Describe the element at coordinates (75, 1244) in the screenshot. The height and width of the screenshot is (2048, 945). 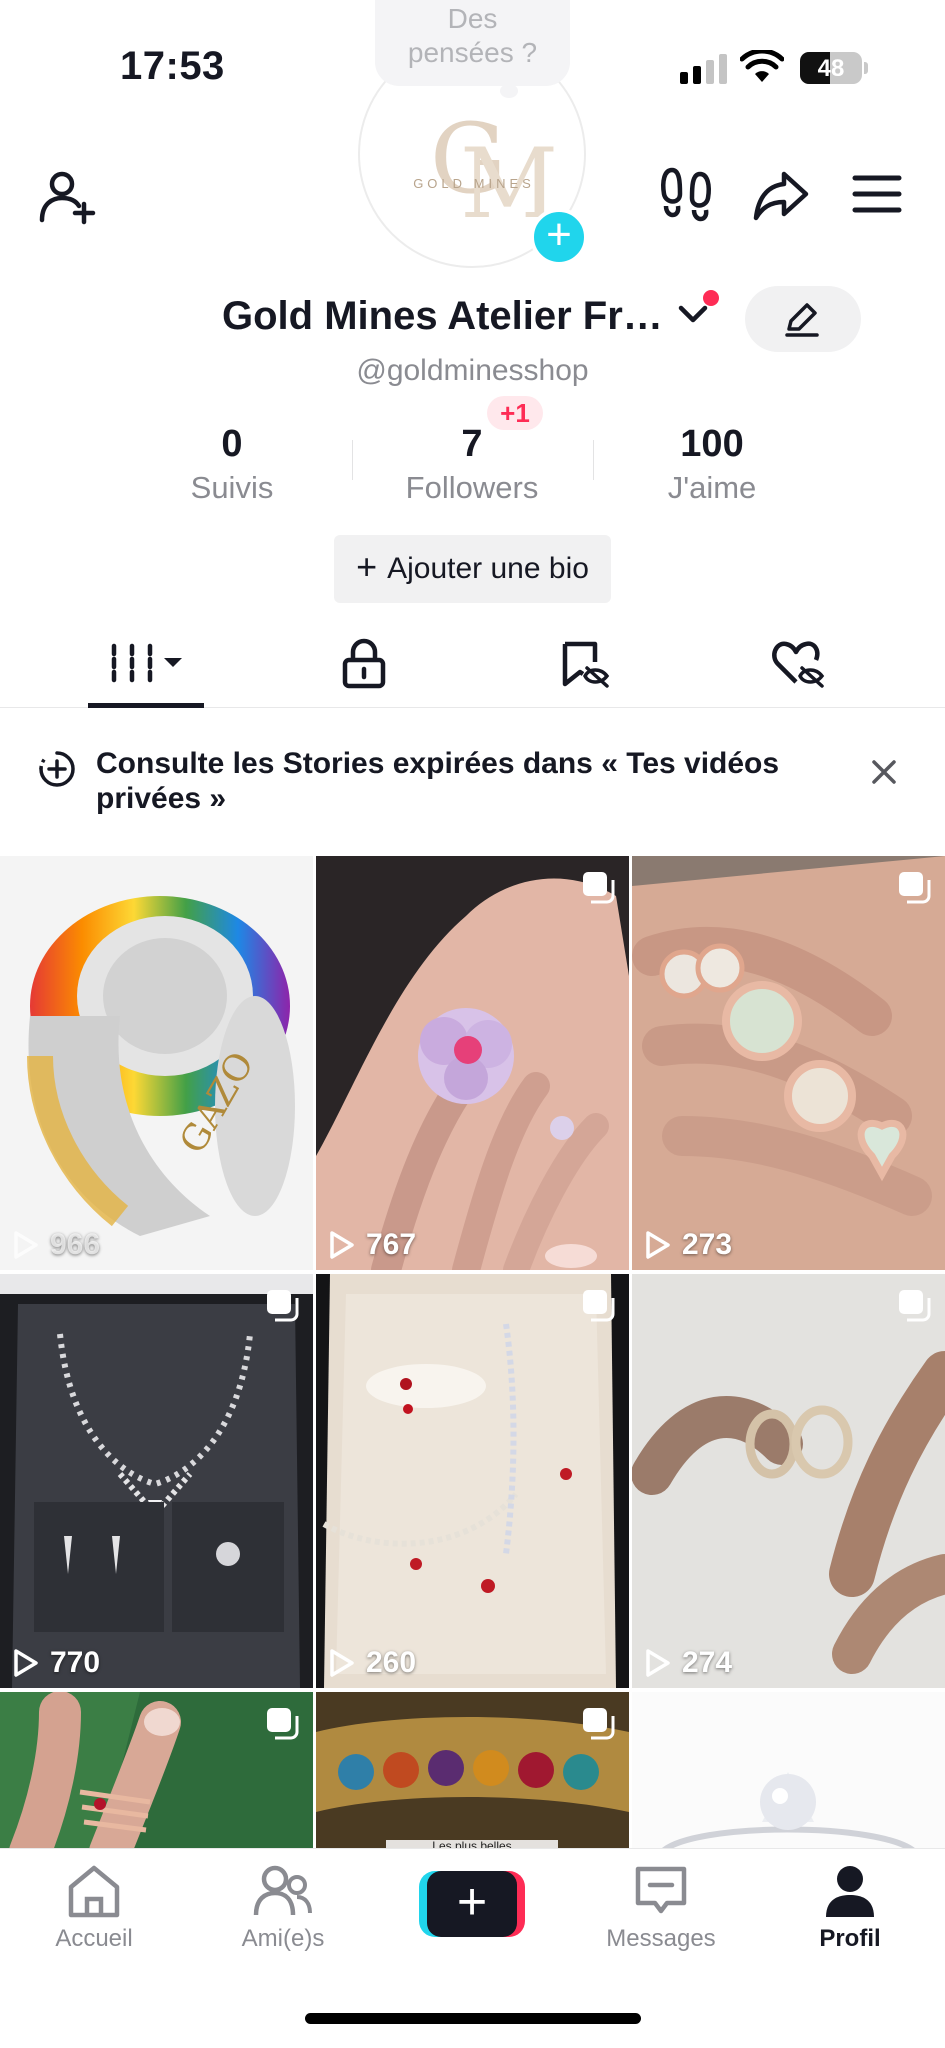
I see `view-count-value: 966` at that location.